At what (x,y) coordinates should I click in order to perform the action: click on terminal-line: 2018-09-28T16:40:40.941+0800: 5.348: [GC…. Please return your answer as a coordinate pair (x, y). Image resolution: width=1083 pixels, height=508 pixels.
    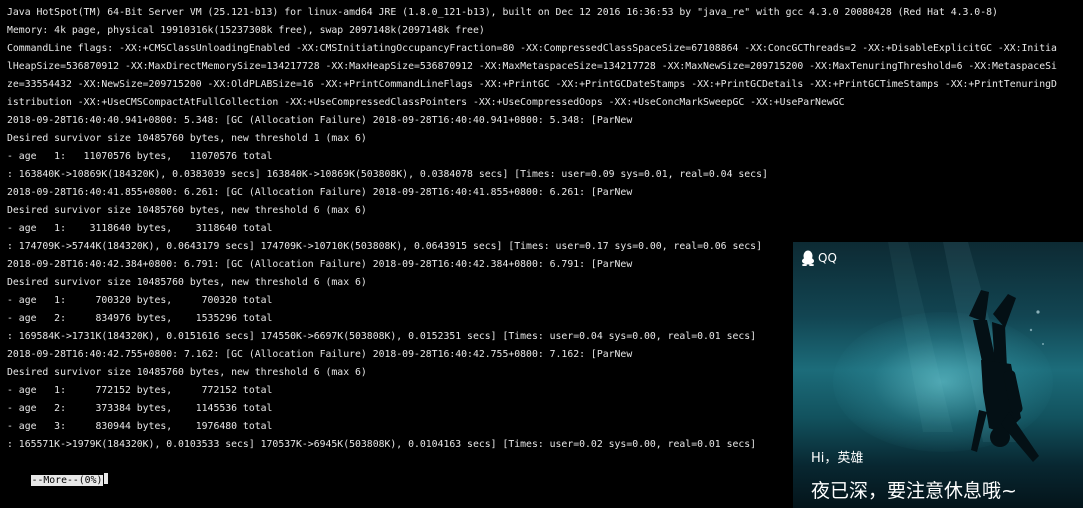
    Looking at the image, I should click on (320, 120).